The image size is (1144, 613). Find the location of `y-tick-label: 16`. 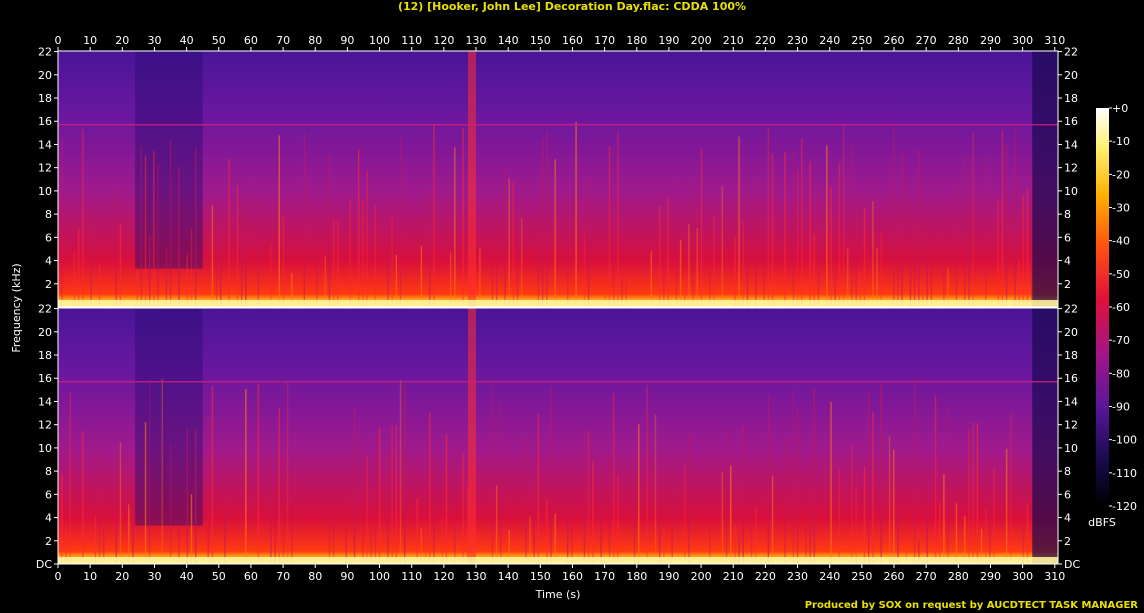

y-tick-label: 16 is located at coordinates (45, 121).